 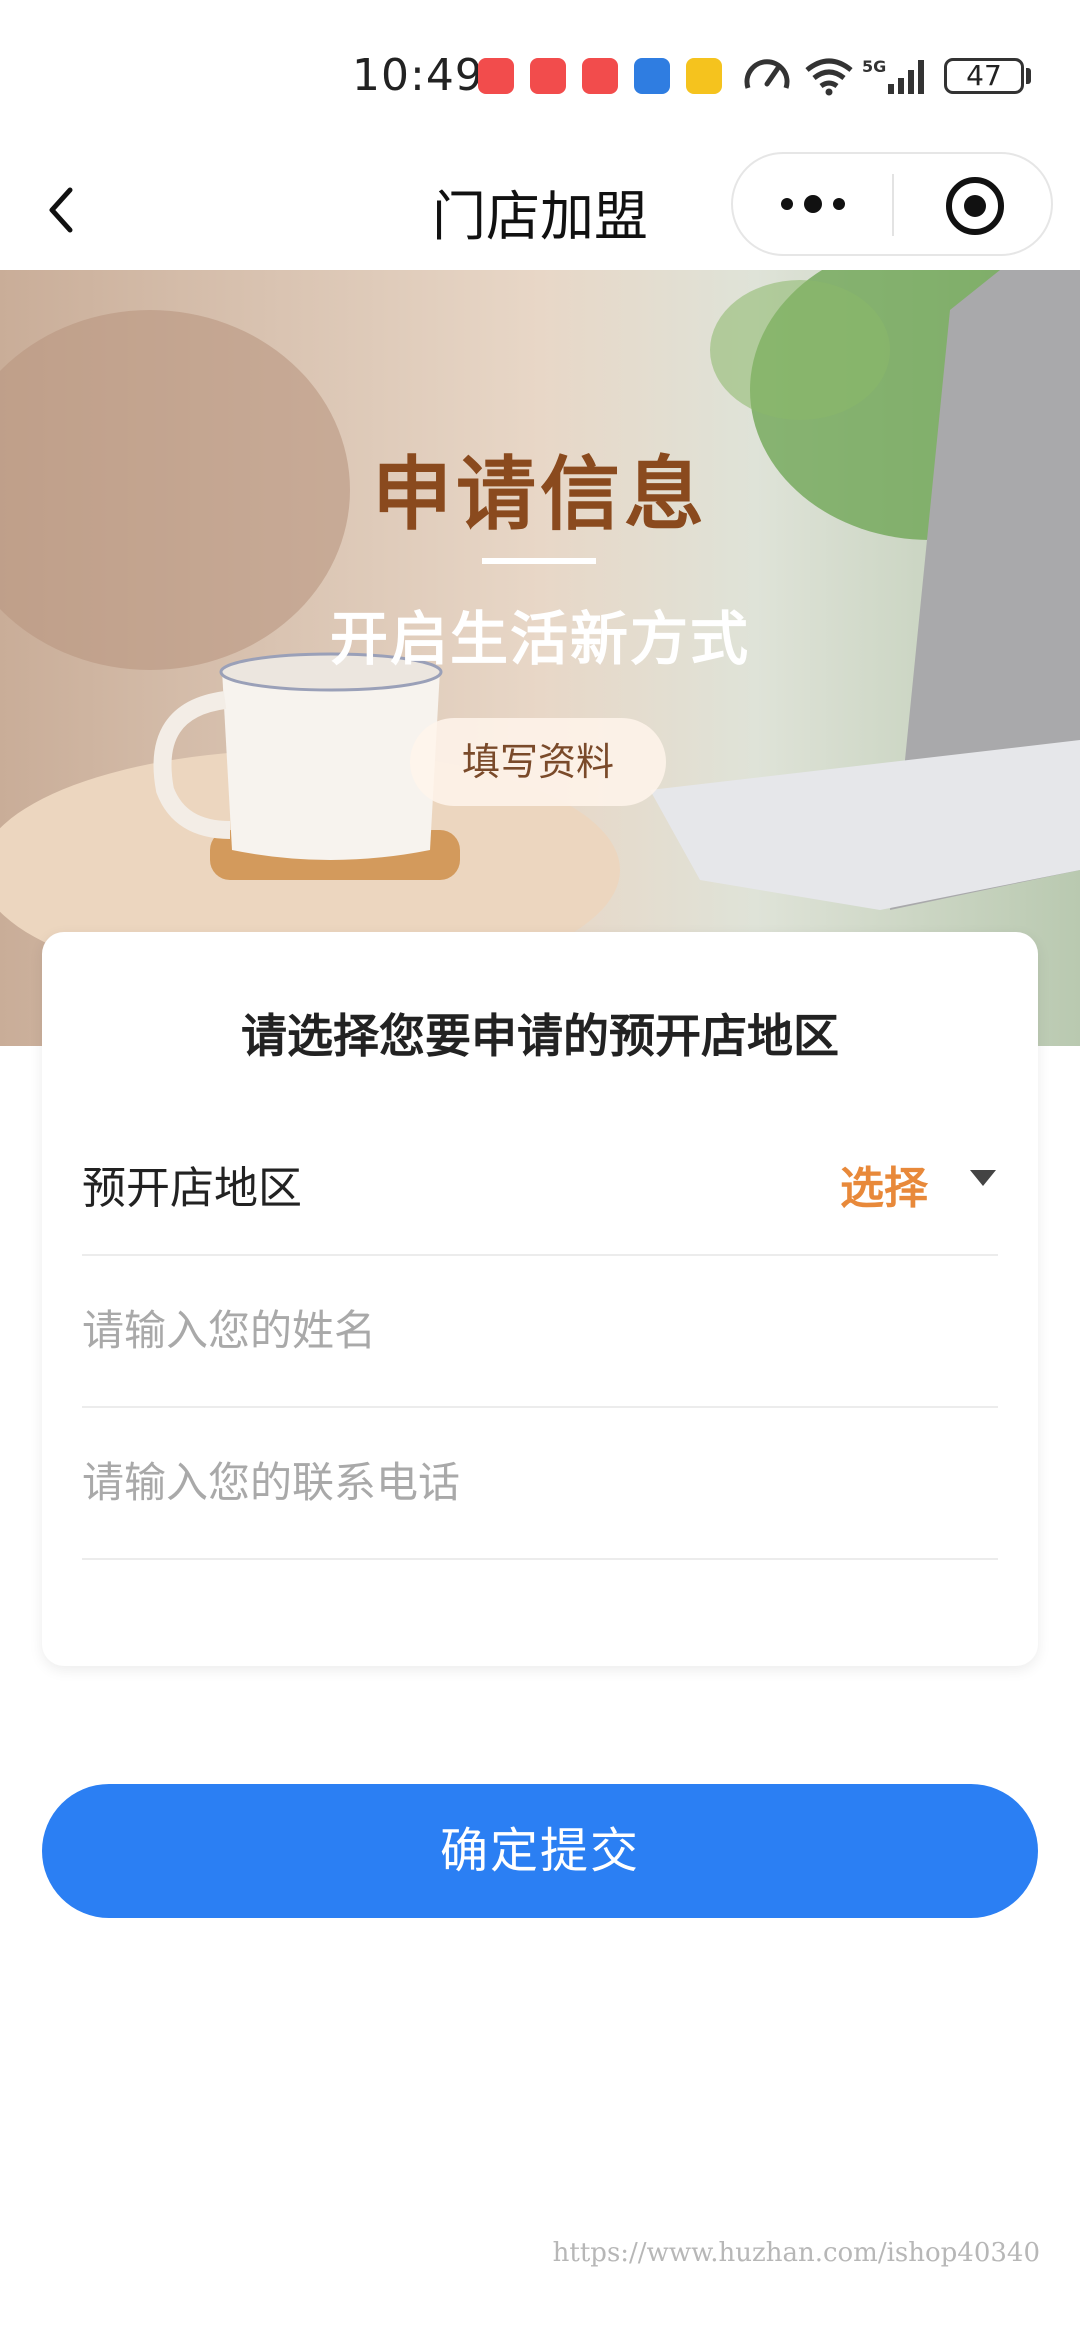 I want to click on status-bar: 10:49 5G 47, so click(x=540, y=75).